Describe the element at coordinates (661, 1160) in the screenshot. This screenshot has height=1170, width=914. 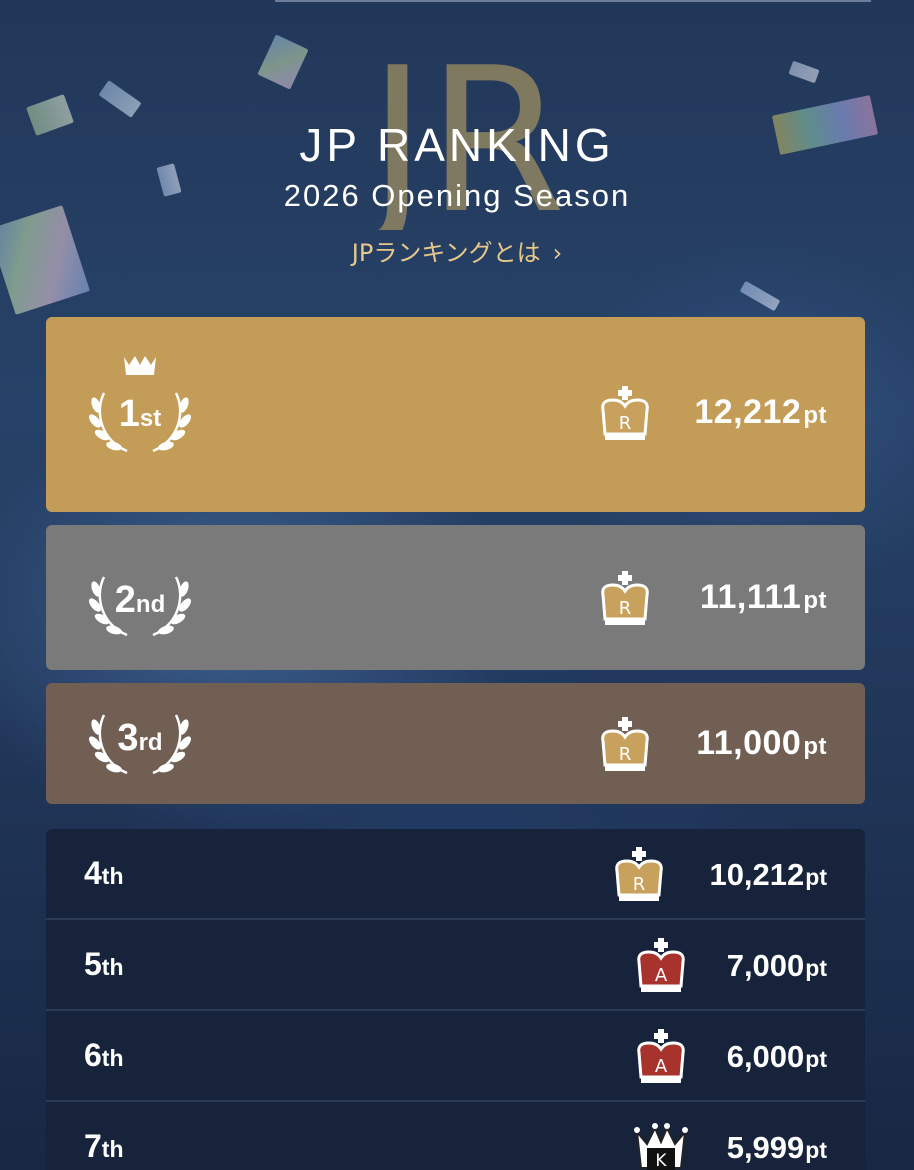
I see `svg-text: K` at that location.